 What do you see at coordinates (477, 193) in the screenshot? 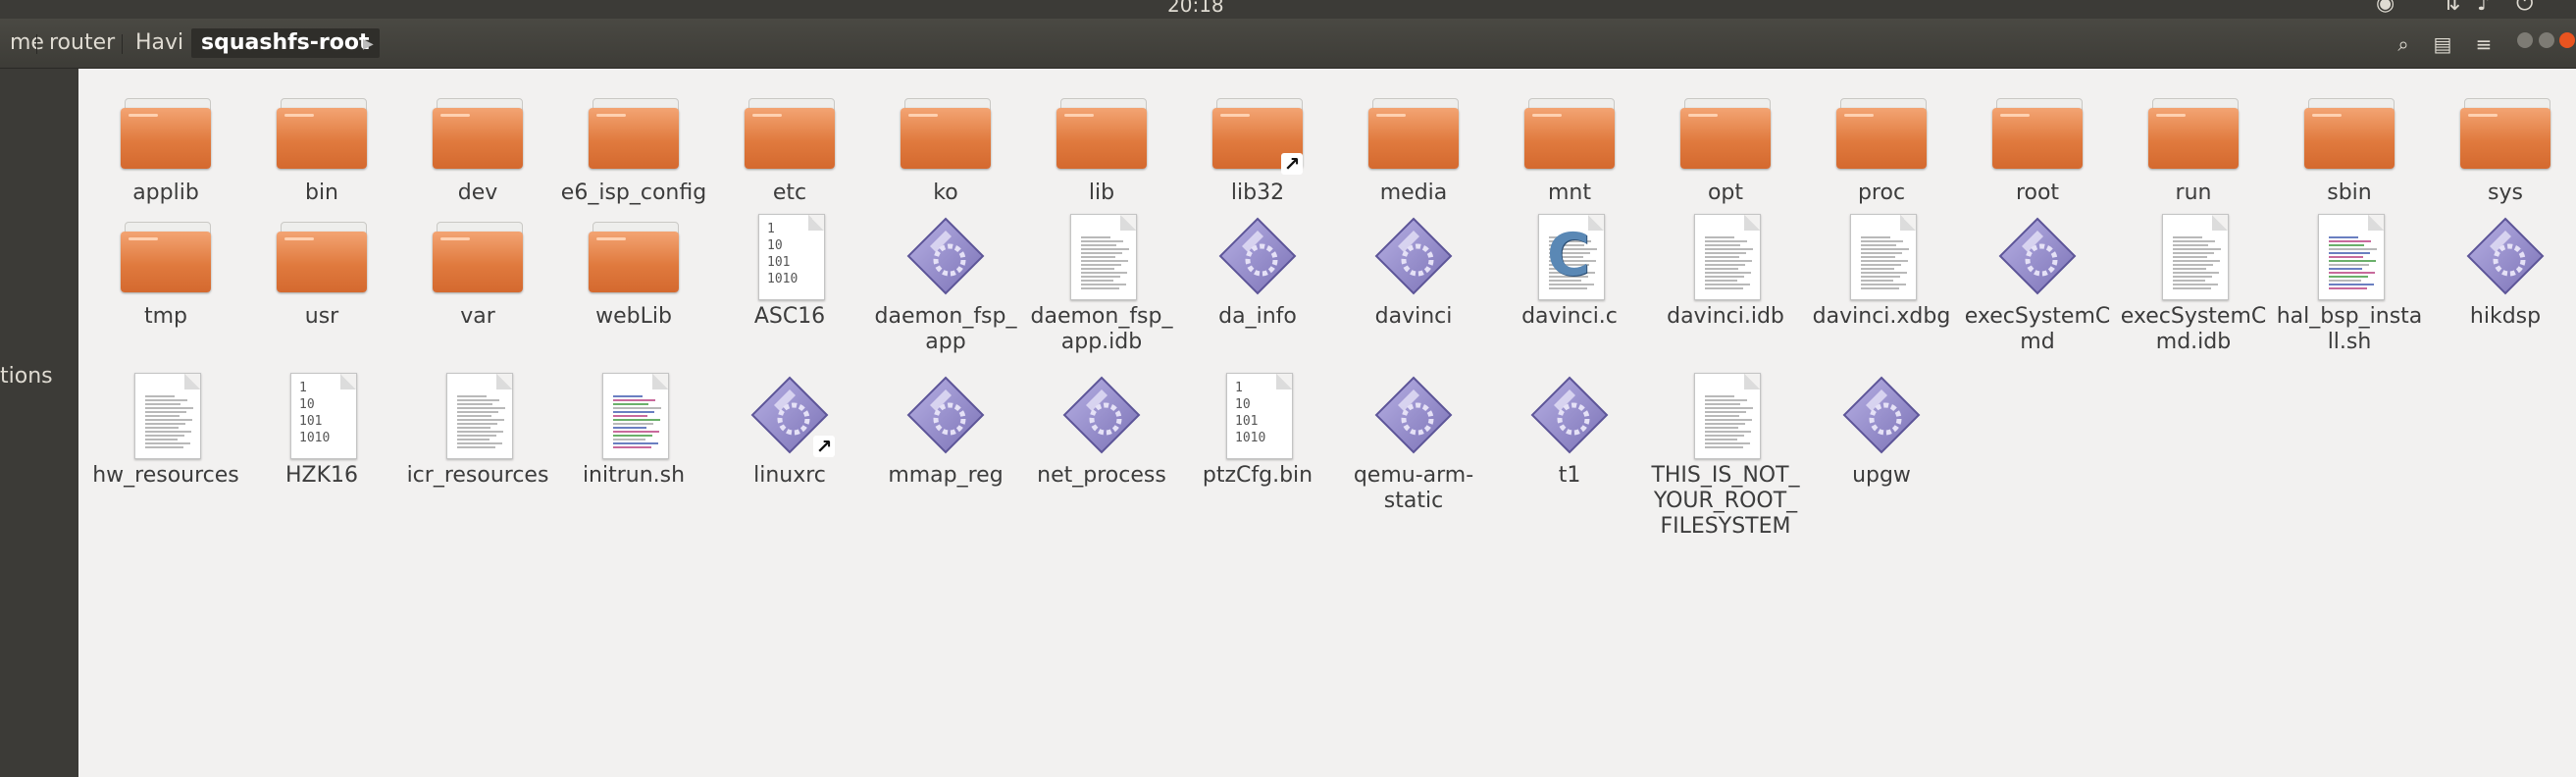
I see `file-name-label: dev` at bounding box center [477, 193].